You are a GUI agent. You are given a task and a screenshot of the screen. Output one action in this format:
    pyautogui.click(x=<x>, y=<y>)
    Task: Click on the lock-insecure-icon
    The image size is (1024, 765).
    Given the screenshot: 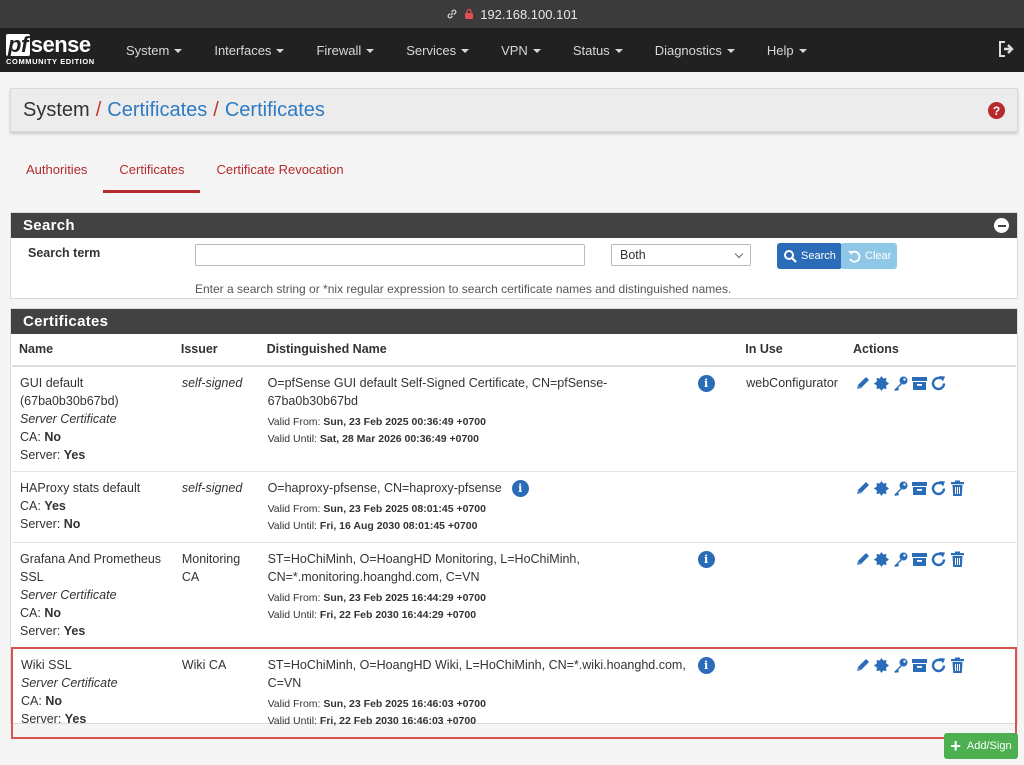 What is the action you would take?
    pyautogui.click(x=469, y=14)
    